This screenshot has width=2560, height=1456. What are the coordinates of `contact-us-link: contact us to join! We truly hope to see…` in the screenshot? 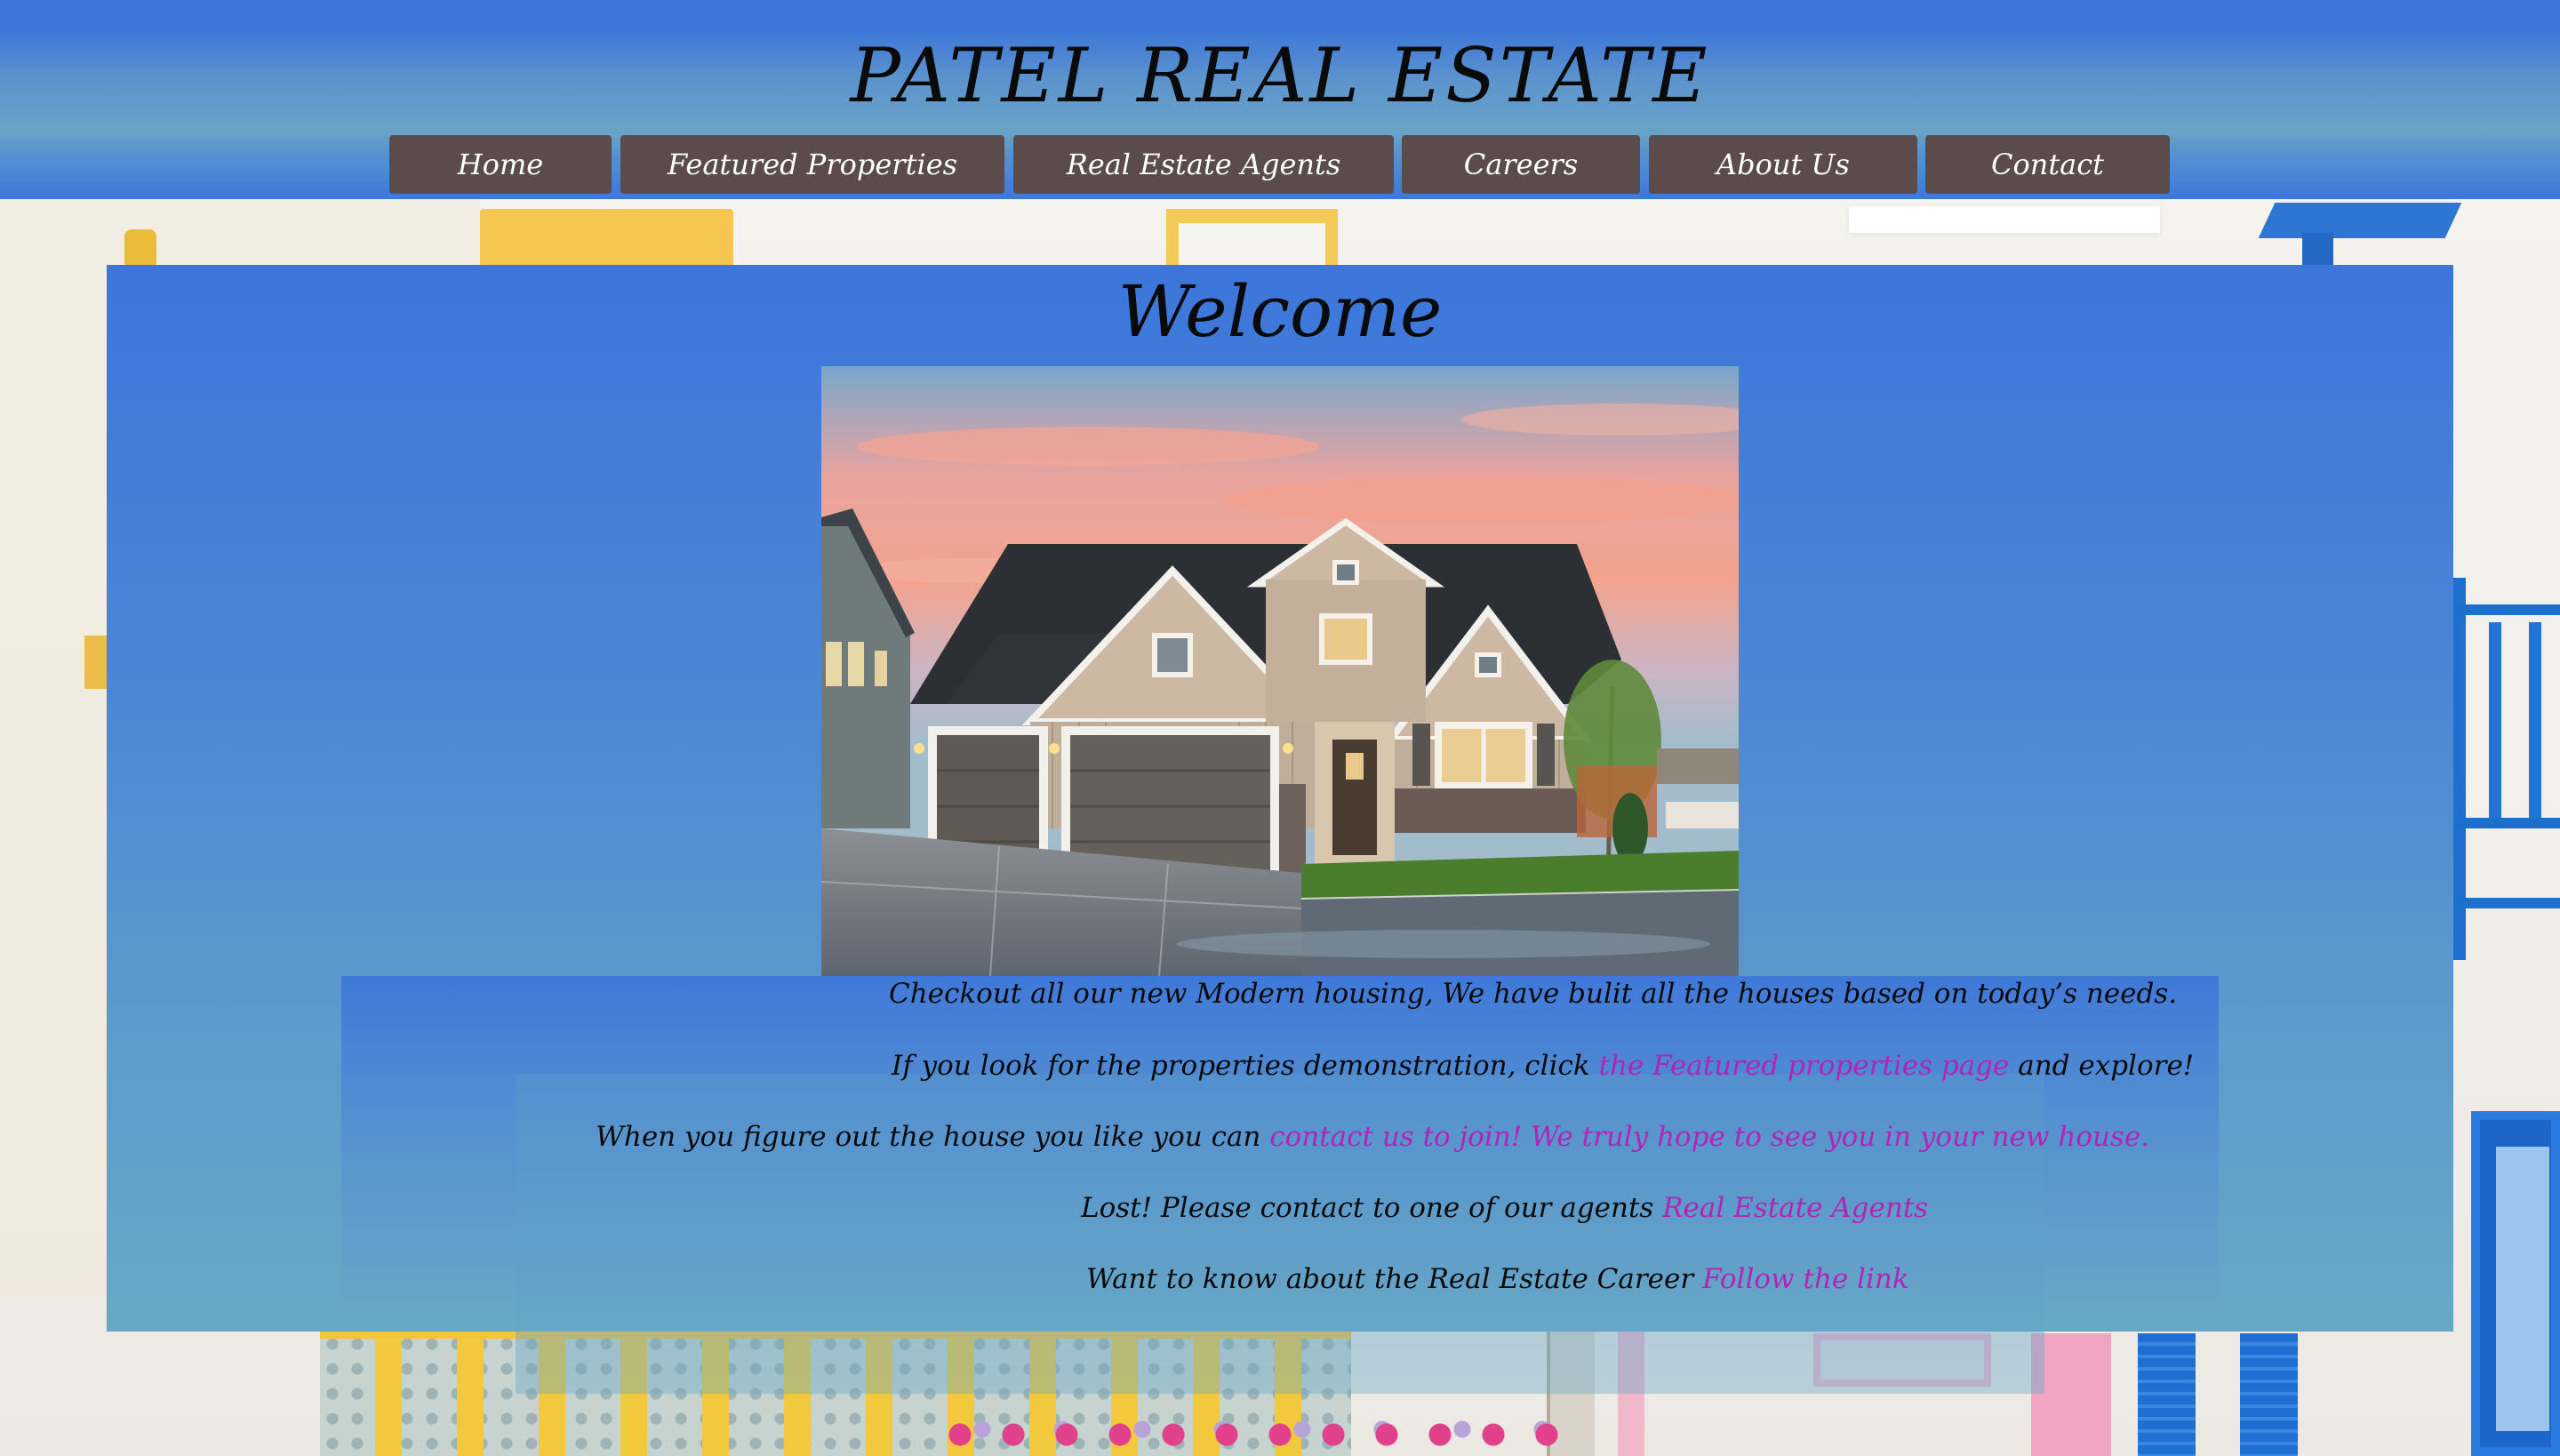 It's located at (1709, 1137).